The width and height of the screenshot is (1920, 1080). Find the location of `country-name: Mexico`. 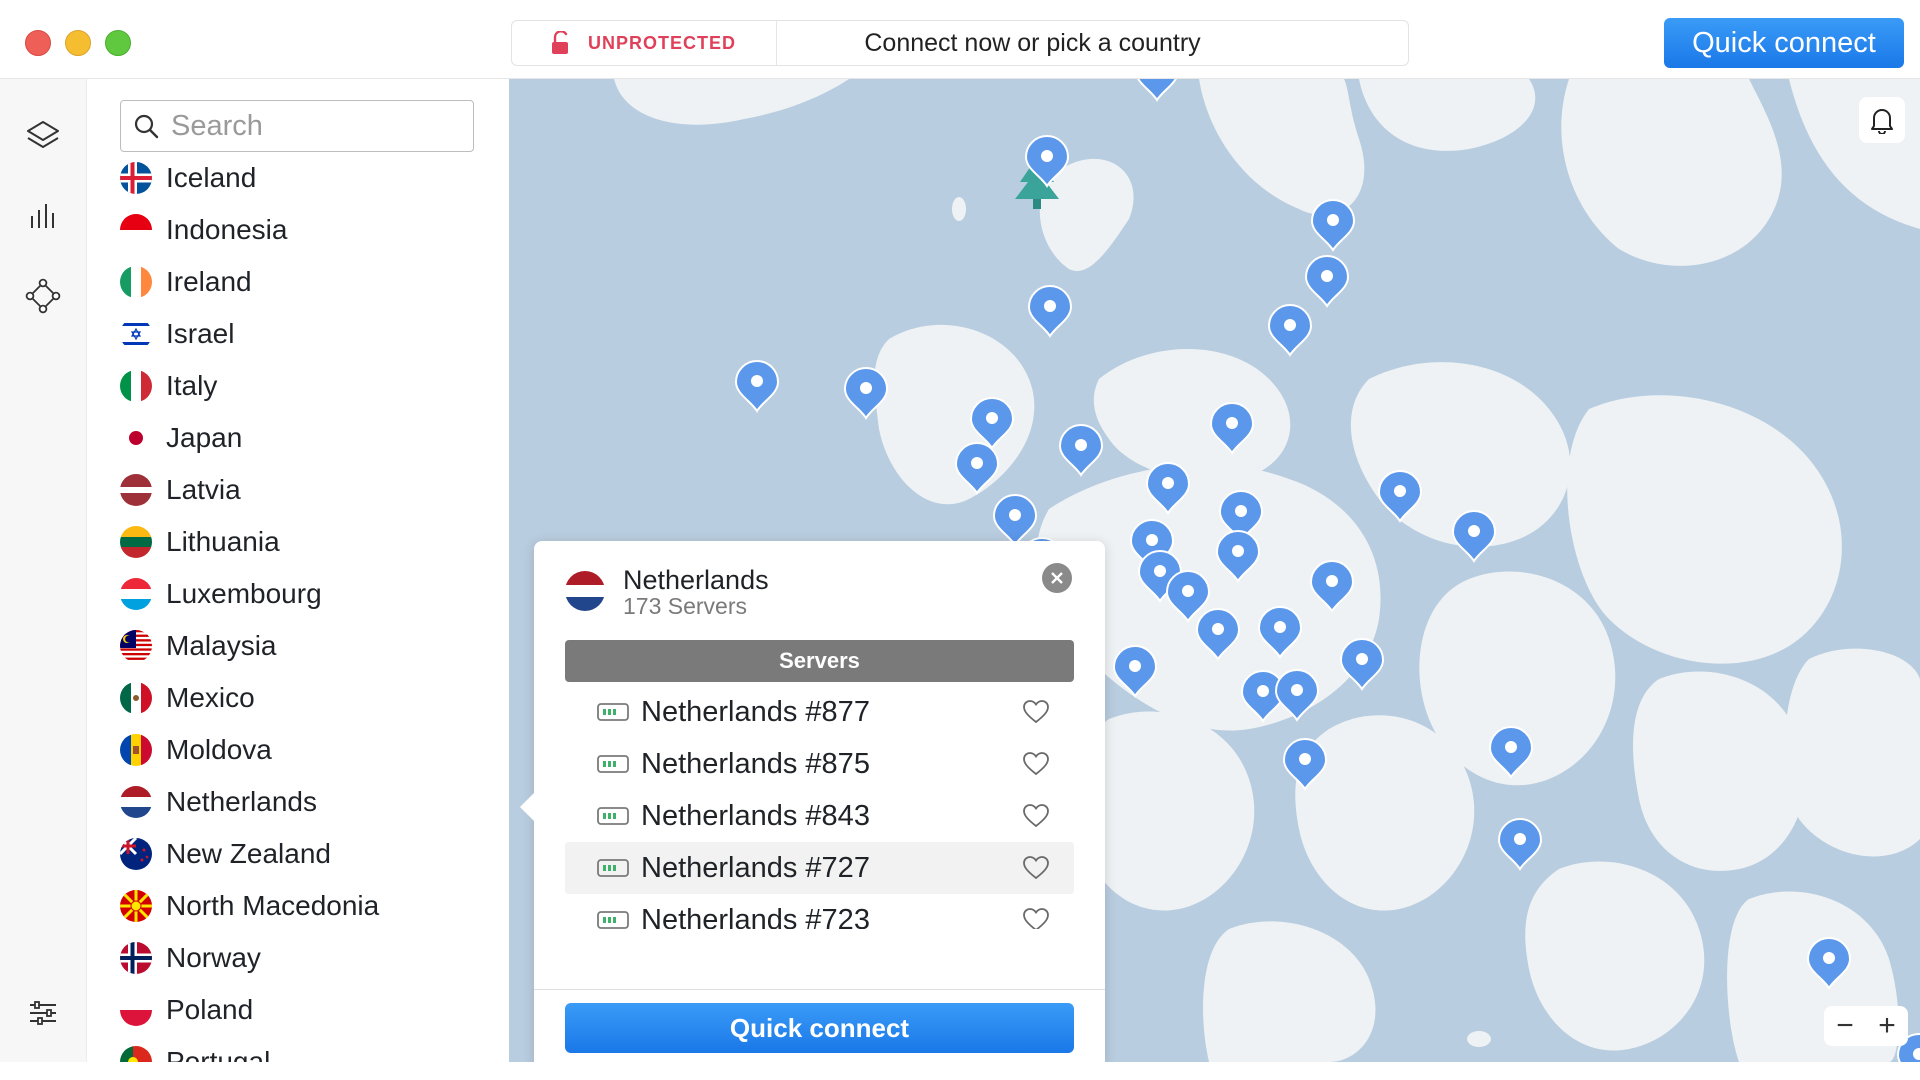

country-name: Mexico is located at coordinates (210, 697).